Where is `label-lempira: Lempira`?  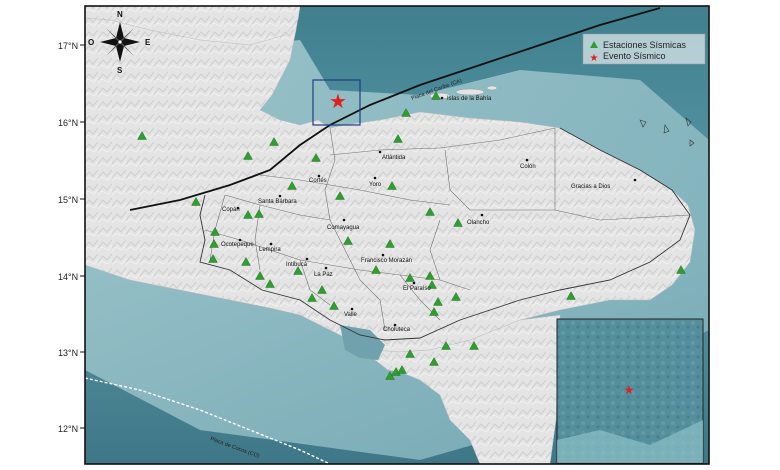
label-lempira: Lempira is located at coordinates (270, 250).